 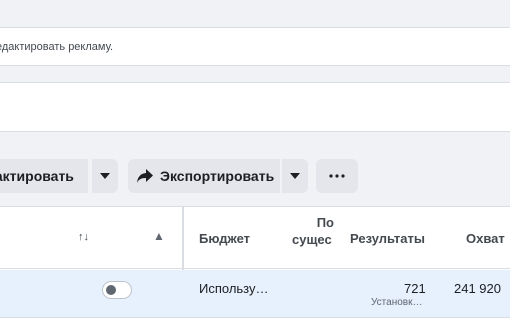 I want to click on edit-button: дактировать, so click(x=44, y=176).